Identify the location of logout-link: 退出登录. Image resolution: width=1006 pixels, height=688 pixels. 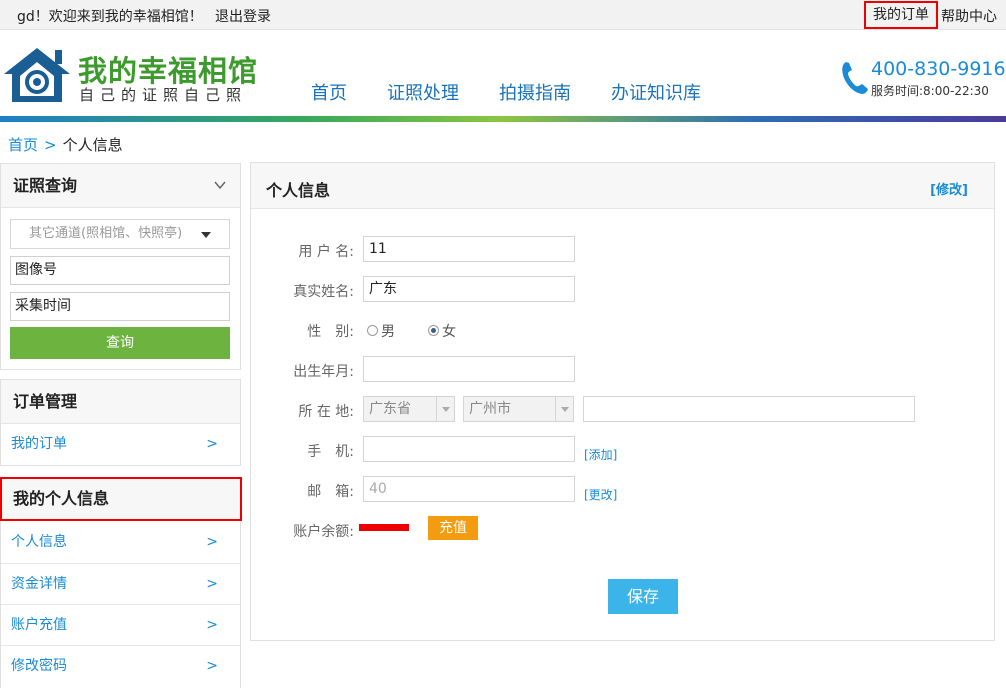
(243, 16).